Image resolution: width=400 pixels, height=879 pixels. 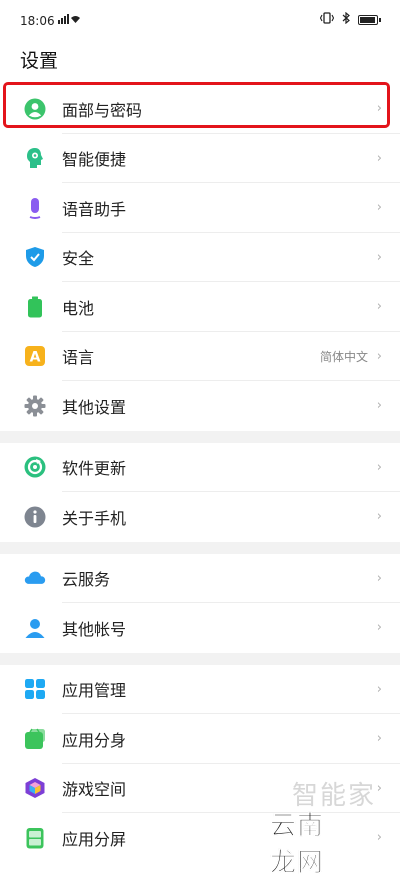 I want to click on settings-item-software-update: 软件更新 ›, so click(x=200, y=467).